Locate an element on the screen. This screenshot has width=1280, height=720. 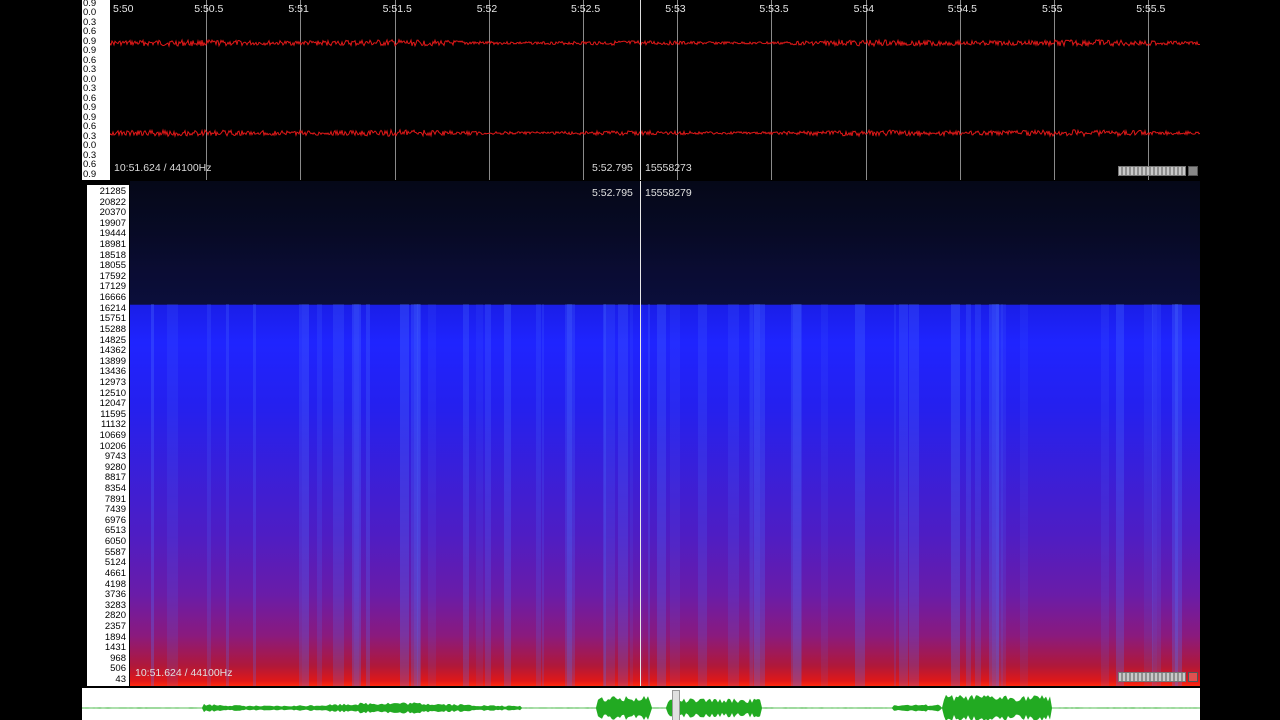
waveform-channel-right is located at coordinates (655, 133).